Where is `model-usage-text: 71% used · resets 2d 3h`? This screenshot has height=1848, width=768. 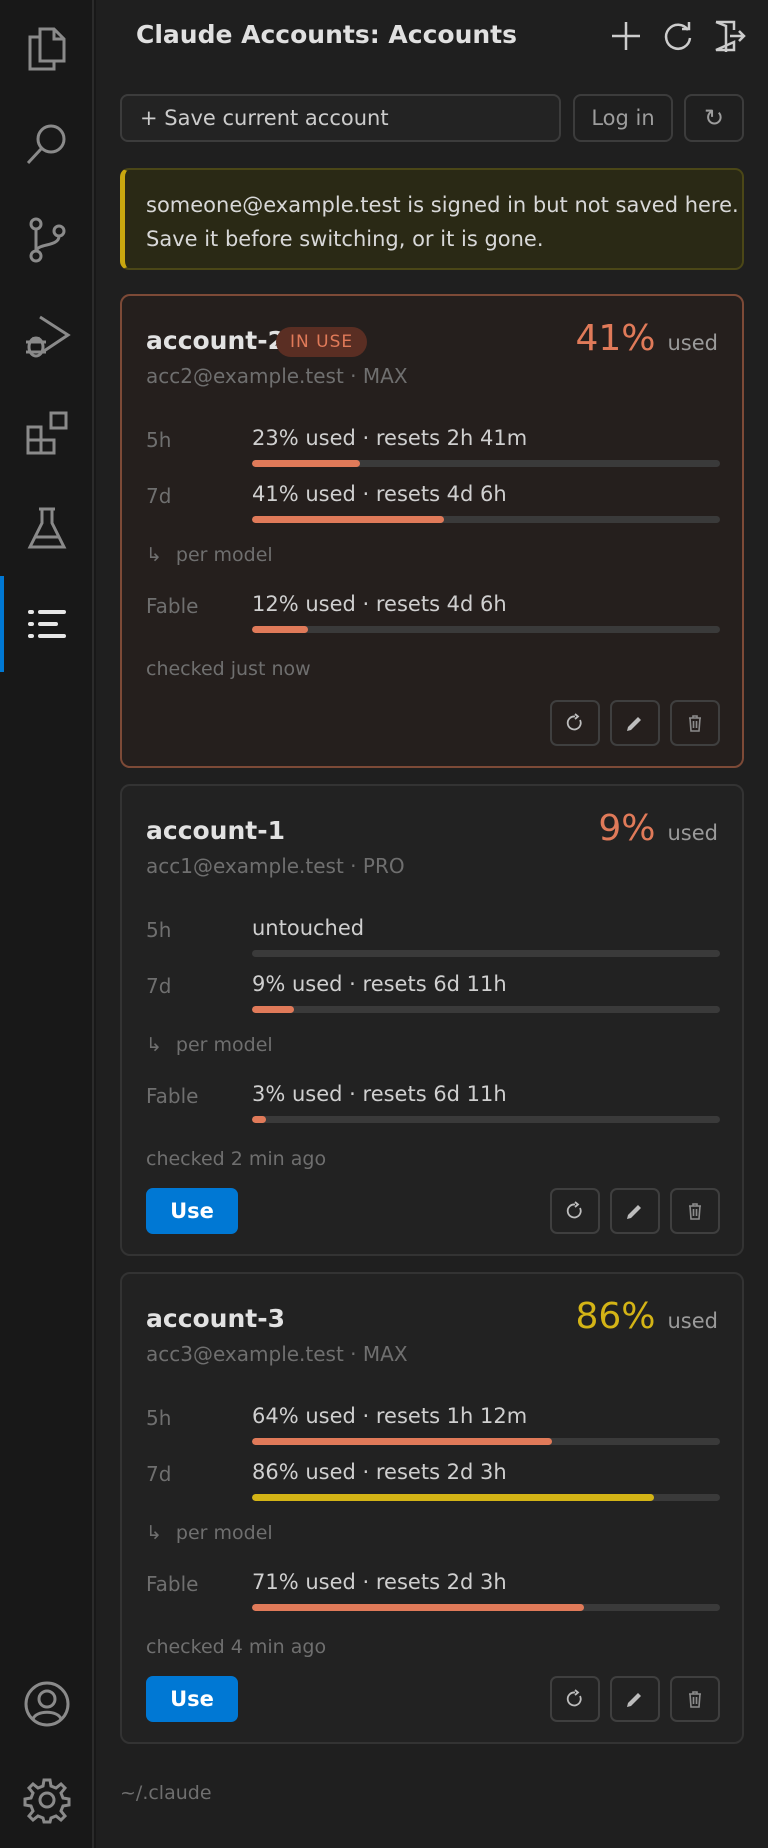 model-usage-text: 71% used · resets 2d 3h is located at coordinates (379, 1582).